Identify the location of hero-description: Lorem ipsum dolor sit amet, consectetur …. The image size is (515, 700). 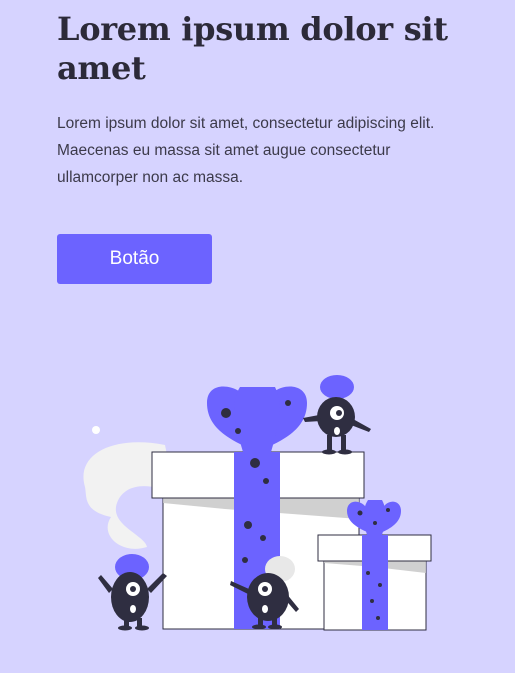
(246, 150).